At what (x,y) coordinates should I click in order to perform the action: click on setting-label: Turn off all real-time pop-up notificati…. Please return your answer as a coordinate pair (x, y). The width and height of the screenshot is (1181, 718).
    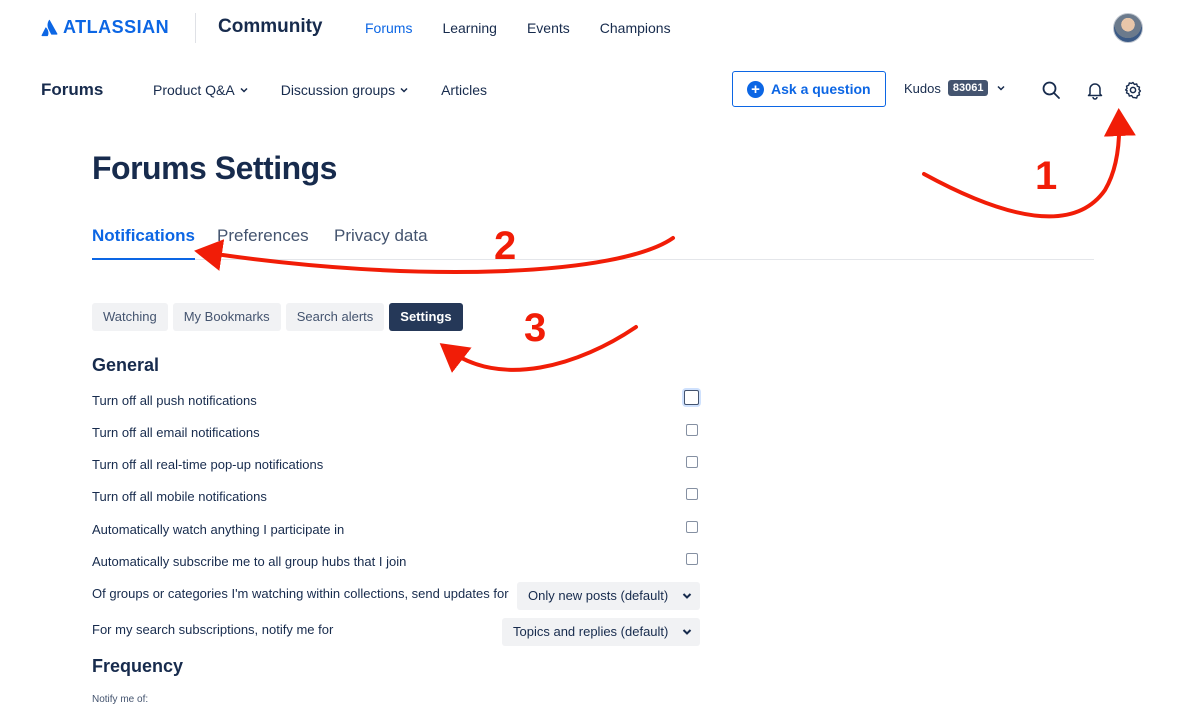
    Looking at the image, I should click on (208, 464).